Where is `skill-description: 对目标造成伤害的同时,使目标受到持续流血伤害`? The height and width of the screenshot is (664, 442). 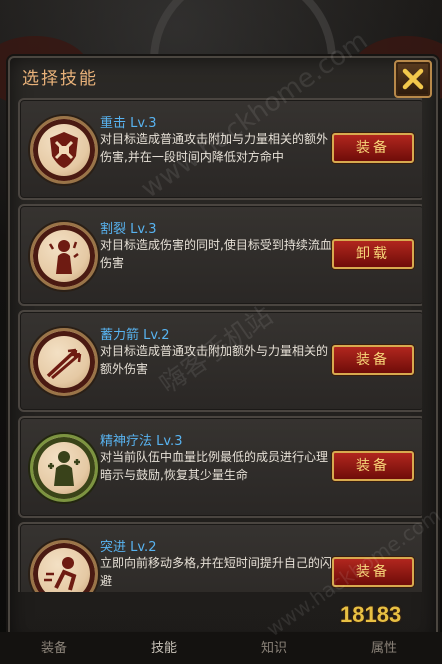 skill-description: 对目标造成伤害的同时,使目标受到持续流血伤害 is located at coordinates (216, 254).